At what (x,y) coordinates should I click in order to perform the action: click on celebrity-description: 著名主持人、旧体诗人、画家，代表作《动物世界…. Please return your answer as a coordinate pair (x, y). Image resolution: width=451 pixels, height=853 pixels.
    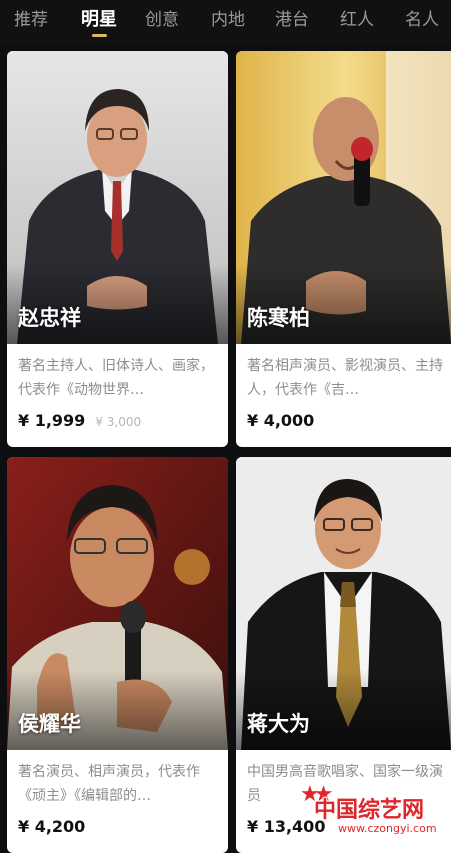
    Looking at the image, I should click on (116, 378).